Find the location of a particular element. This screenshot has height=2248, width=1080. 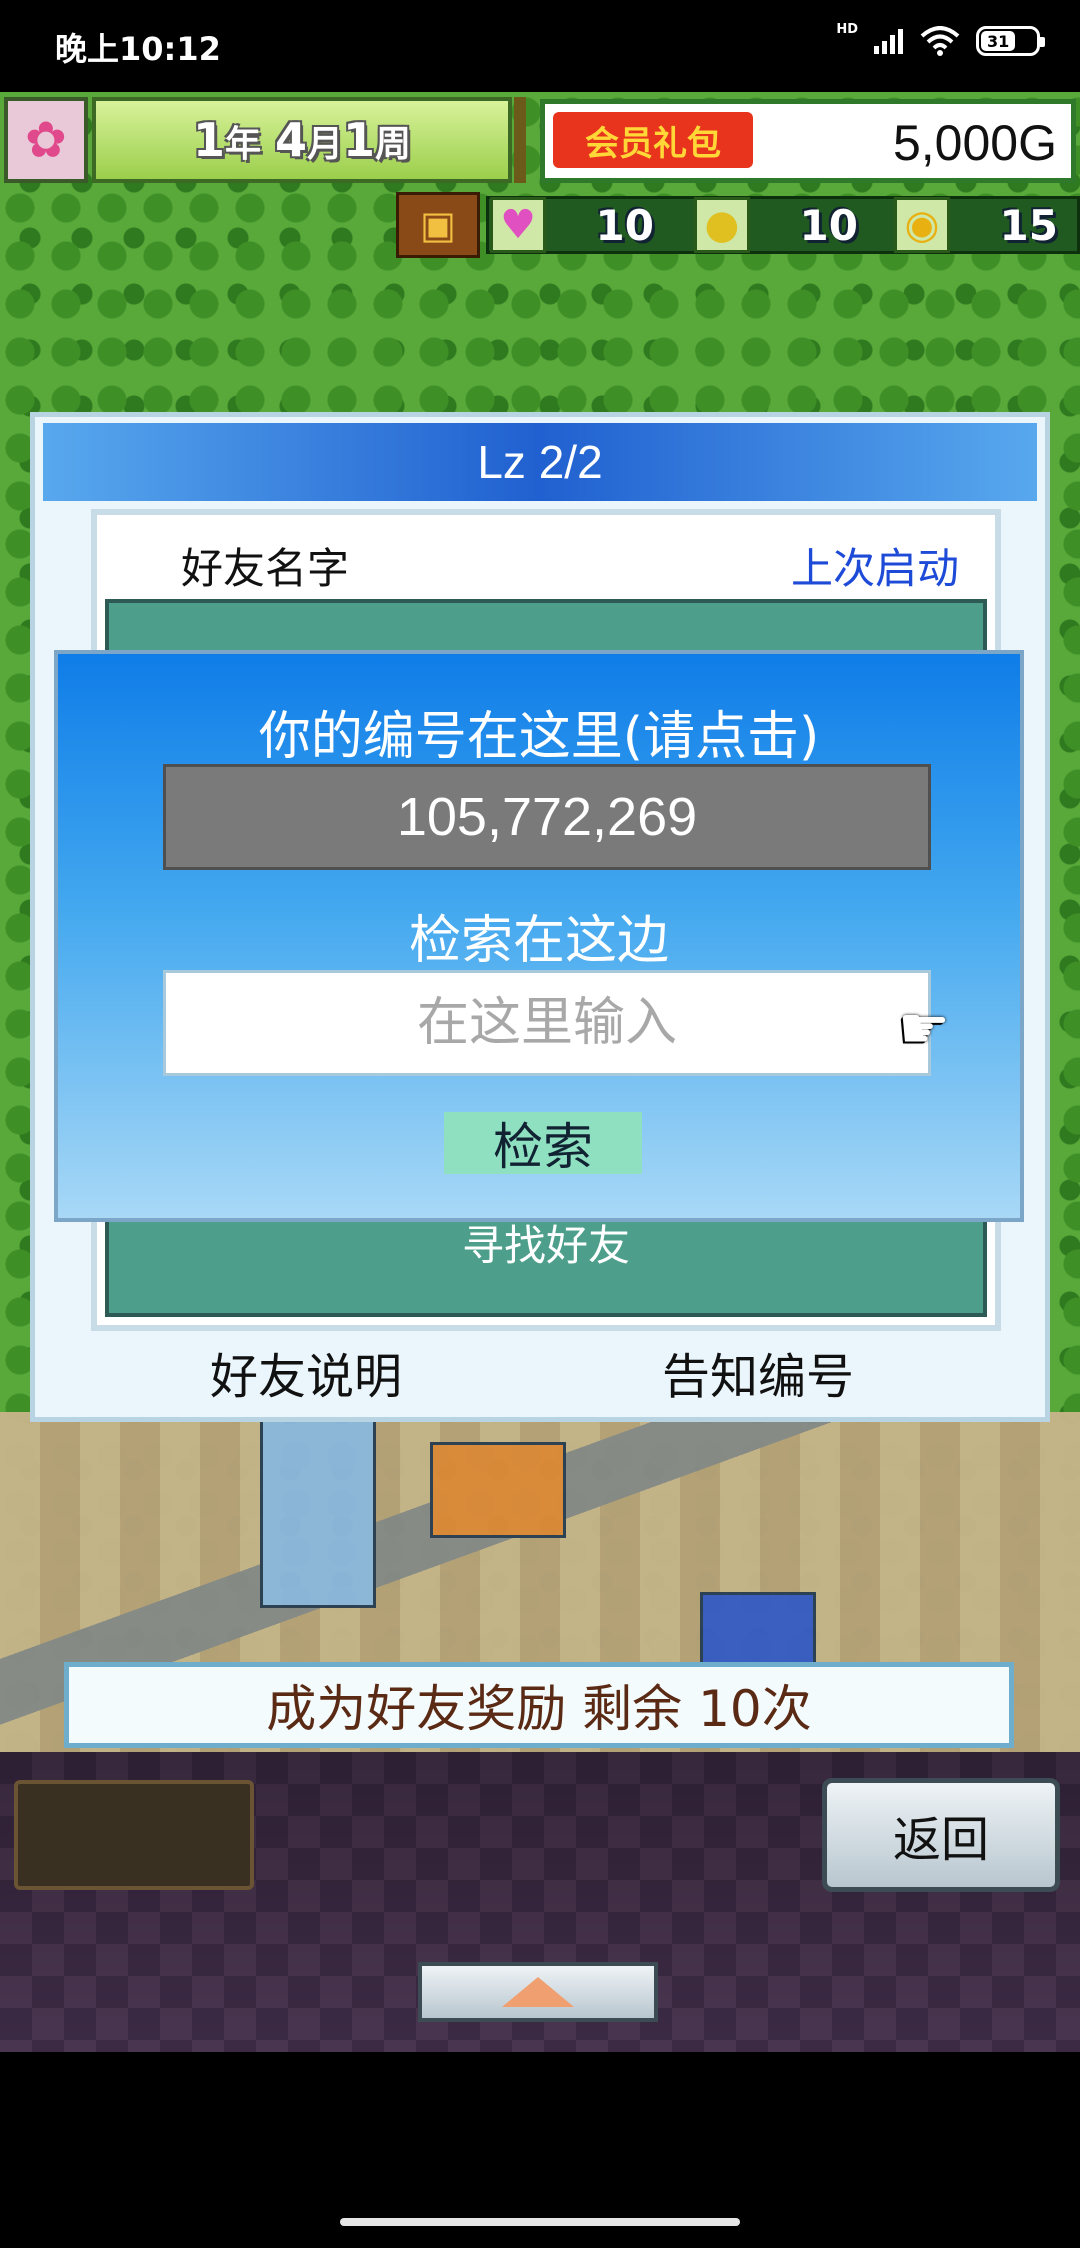

search-button: 检索 is located at coordinates (543, 1143).